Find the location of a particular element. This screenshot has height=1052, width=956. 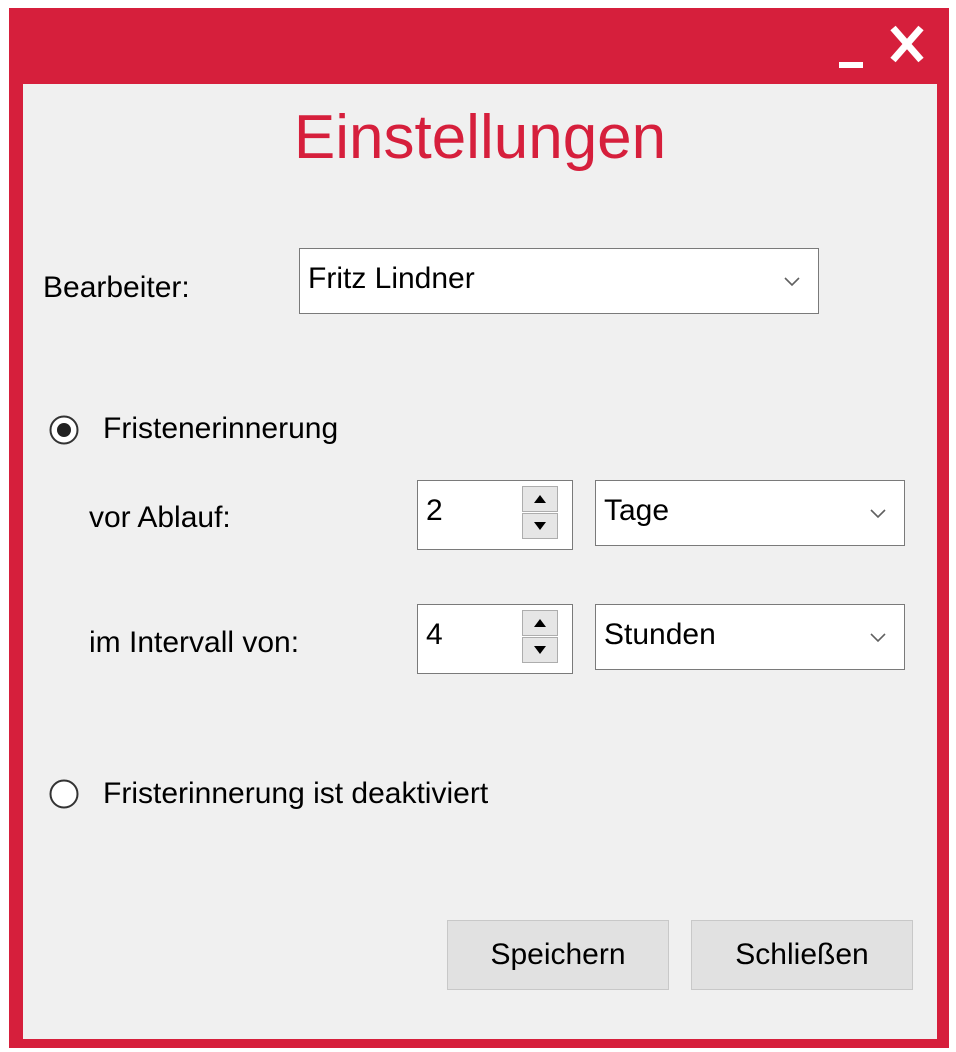

close-window-button is located at coordinates (907, 44).